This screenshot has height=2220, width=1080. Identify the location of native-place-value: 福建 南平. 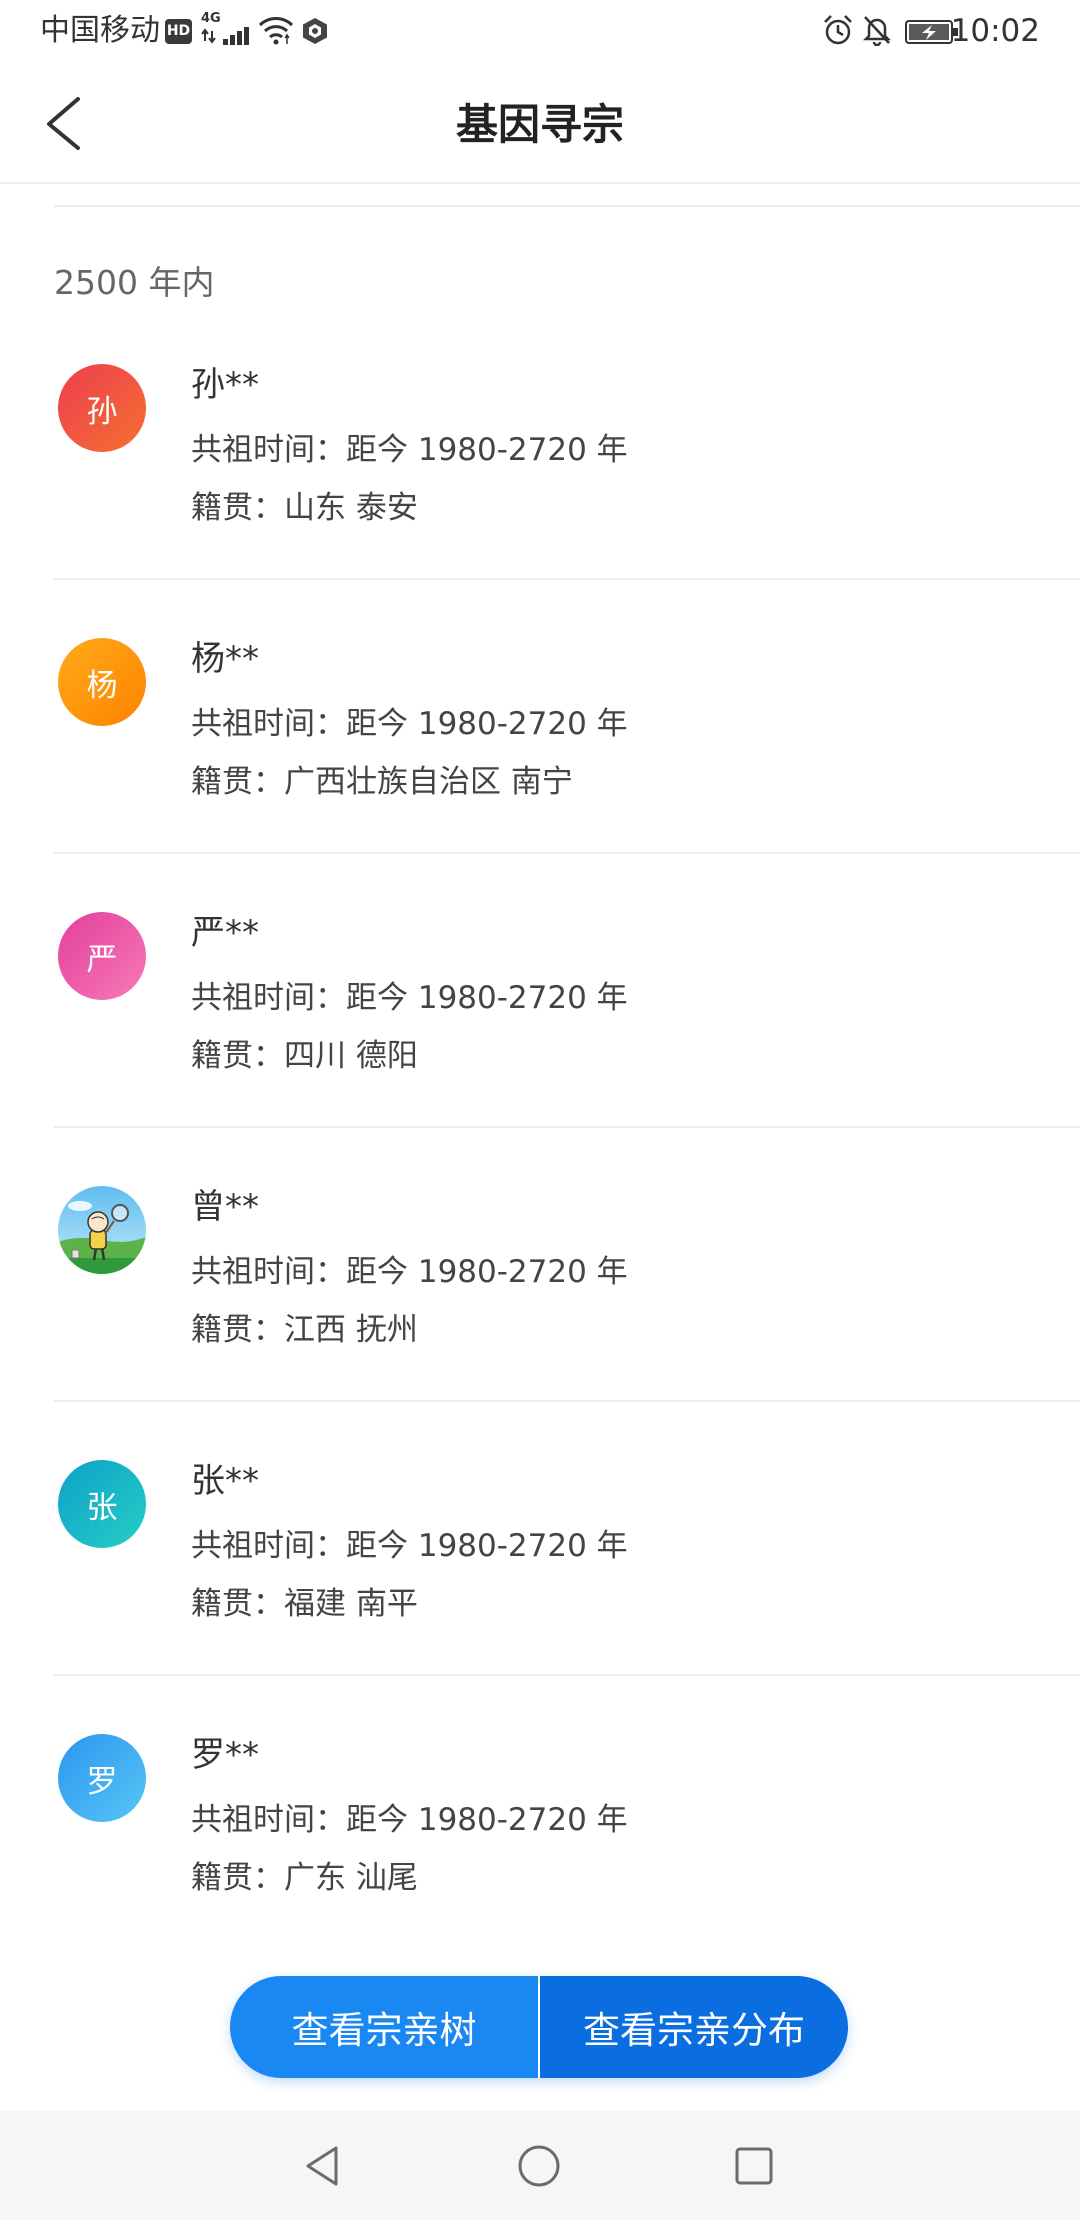
(351, 1604).